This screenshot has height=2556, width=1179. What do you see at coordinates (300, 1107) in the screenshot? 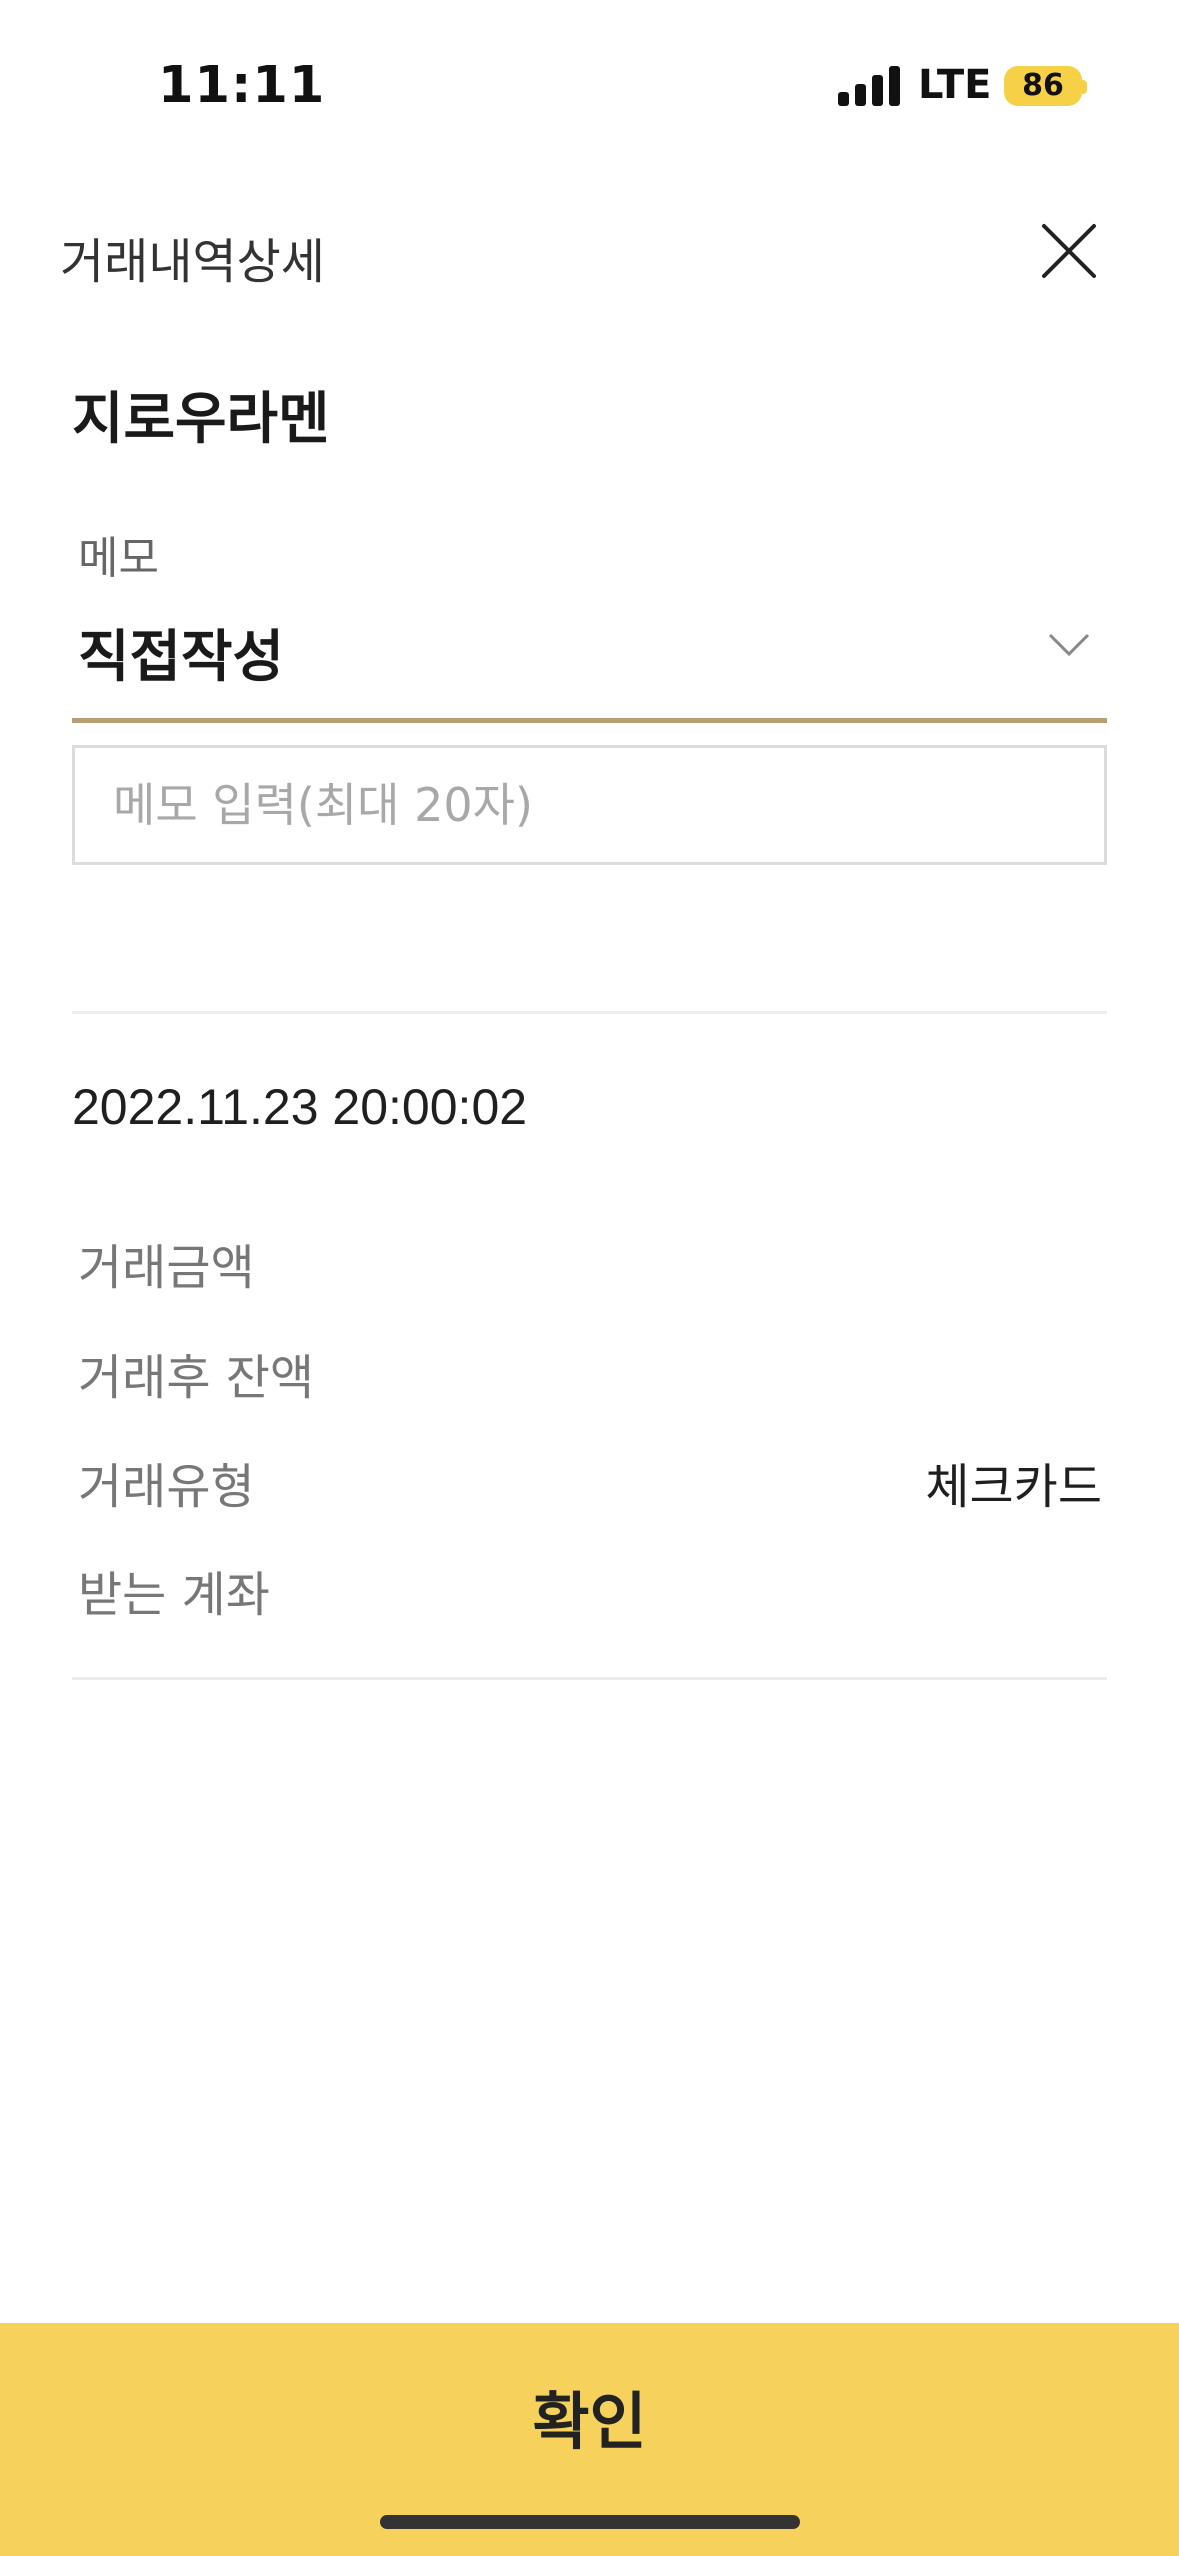
I see `transaction-datetime: 2022.11.23 20:00:02` at bounding box center [300, 1107].